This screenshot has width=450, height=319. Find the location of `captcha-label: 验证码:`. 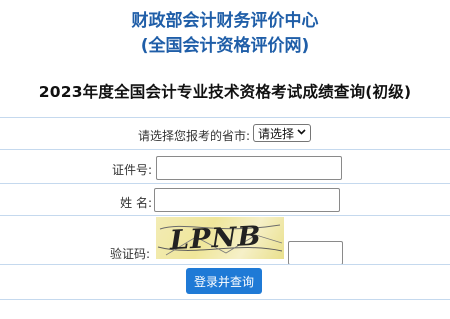

captcha-label: 验证码: is located at coordinates (129, 254).